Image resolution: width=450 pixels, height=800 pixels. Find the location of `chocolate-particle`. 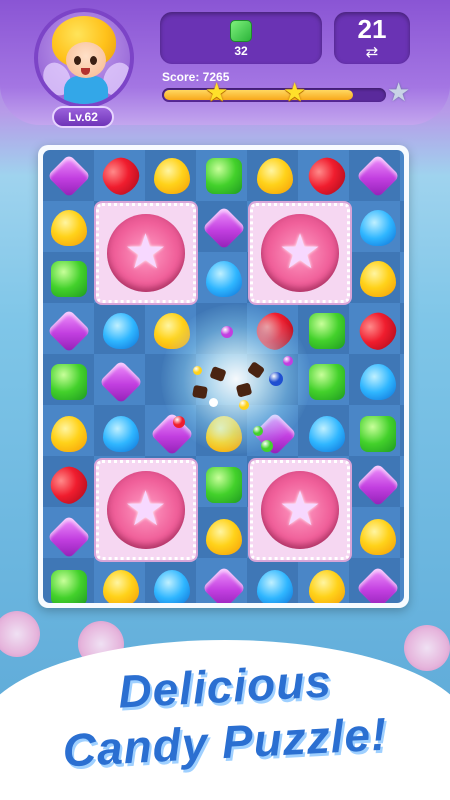

chocolate-particle is located at coordinates (200, 392).